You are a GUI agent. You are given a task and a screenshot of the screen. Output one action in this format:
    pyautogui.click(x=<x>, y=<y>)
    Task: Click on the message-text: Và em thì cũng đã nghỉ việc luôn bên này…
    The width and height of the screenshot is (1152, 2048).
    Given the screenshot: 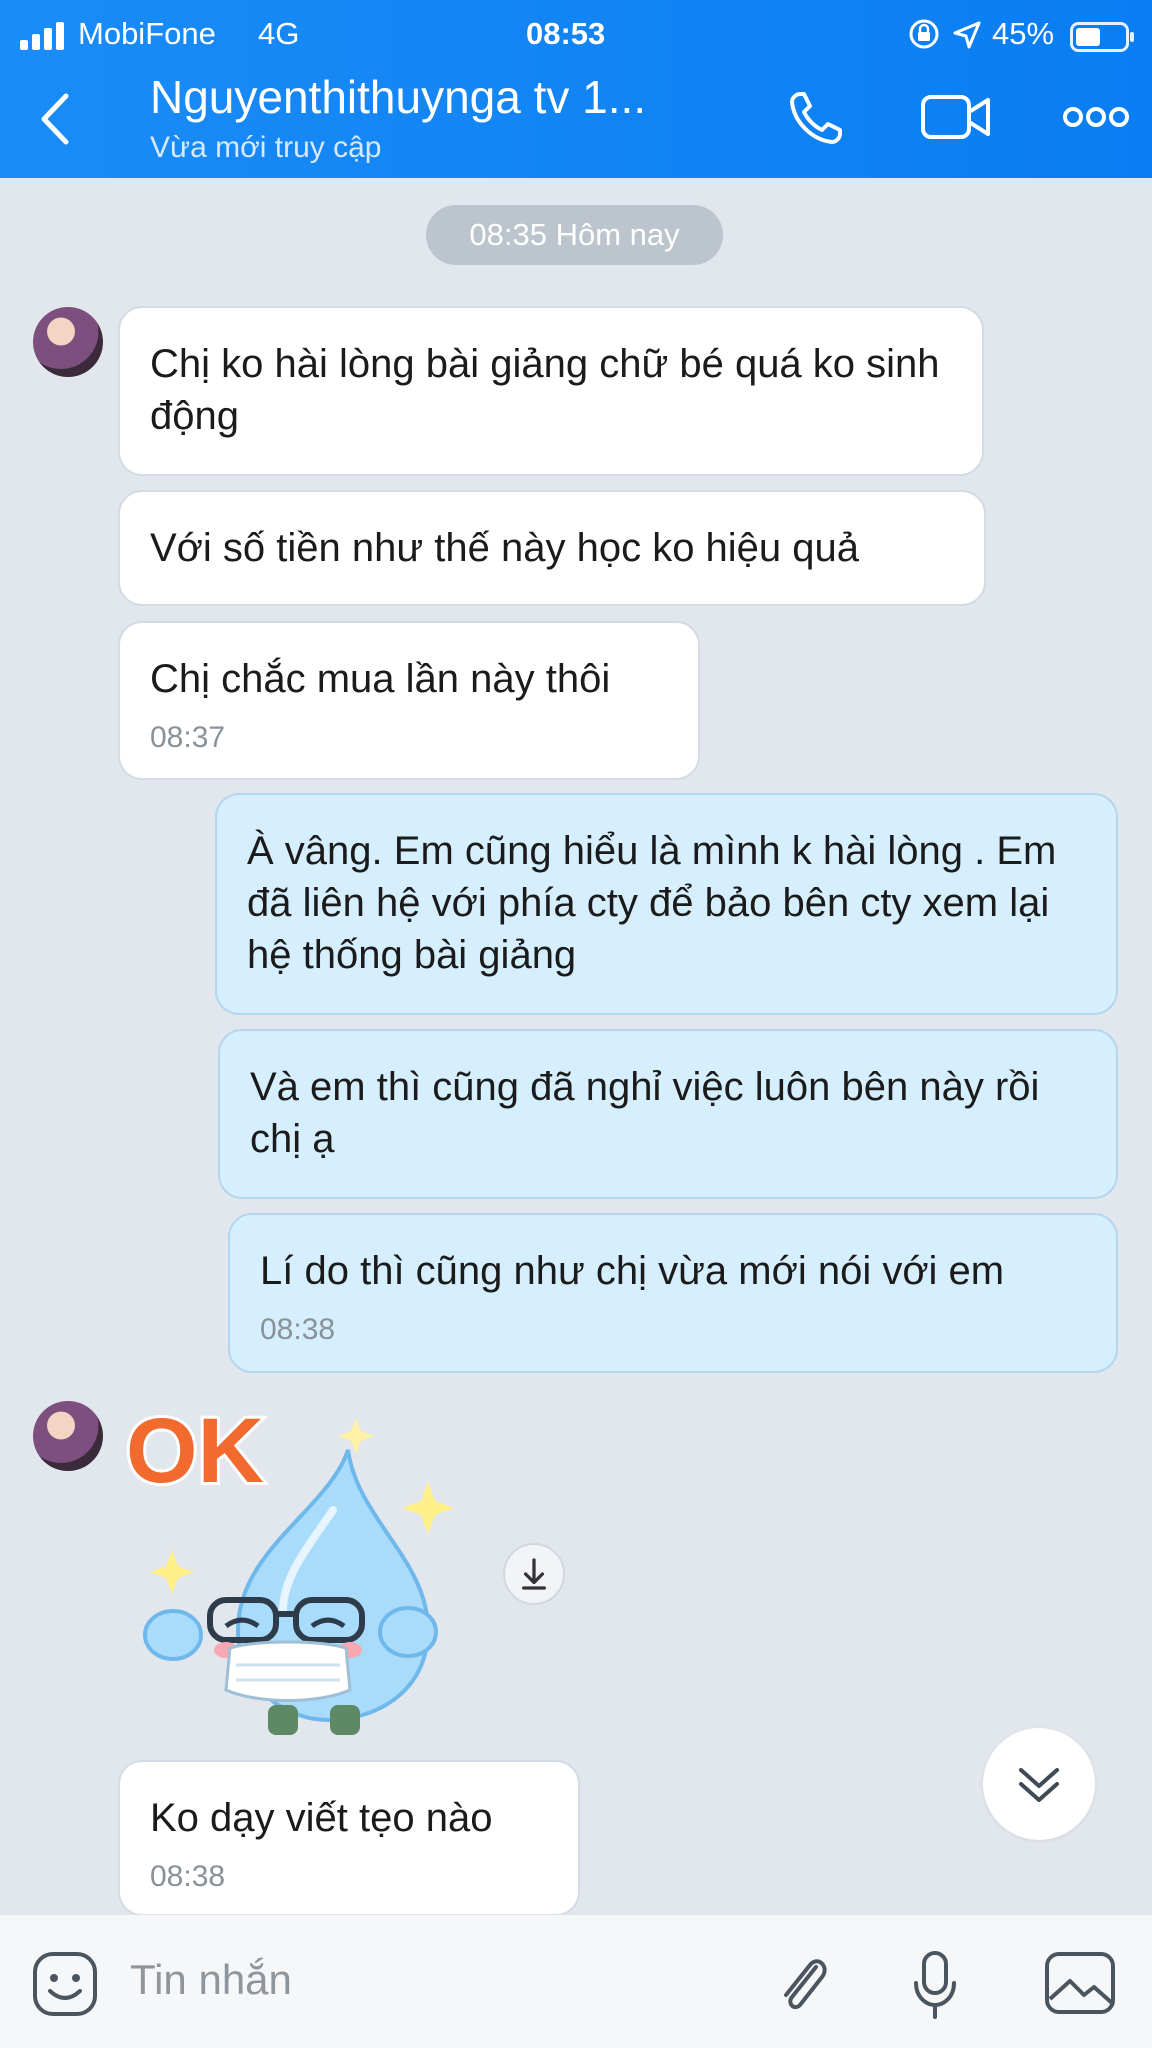 What is the action you would take?
    pyautogui.click(x=645, y=1113)
    